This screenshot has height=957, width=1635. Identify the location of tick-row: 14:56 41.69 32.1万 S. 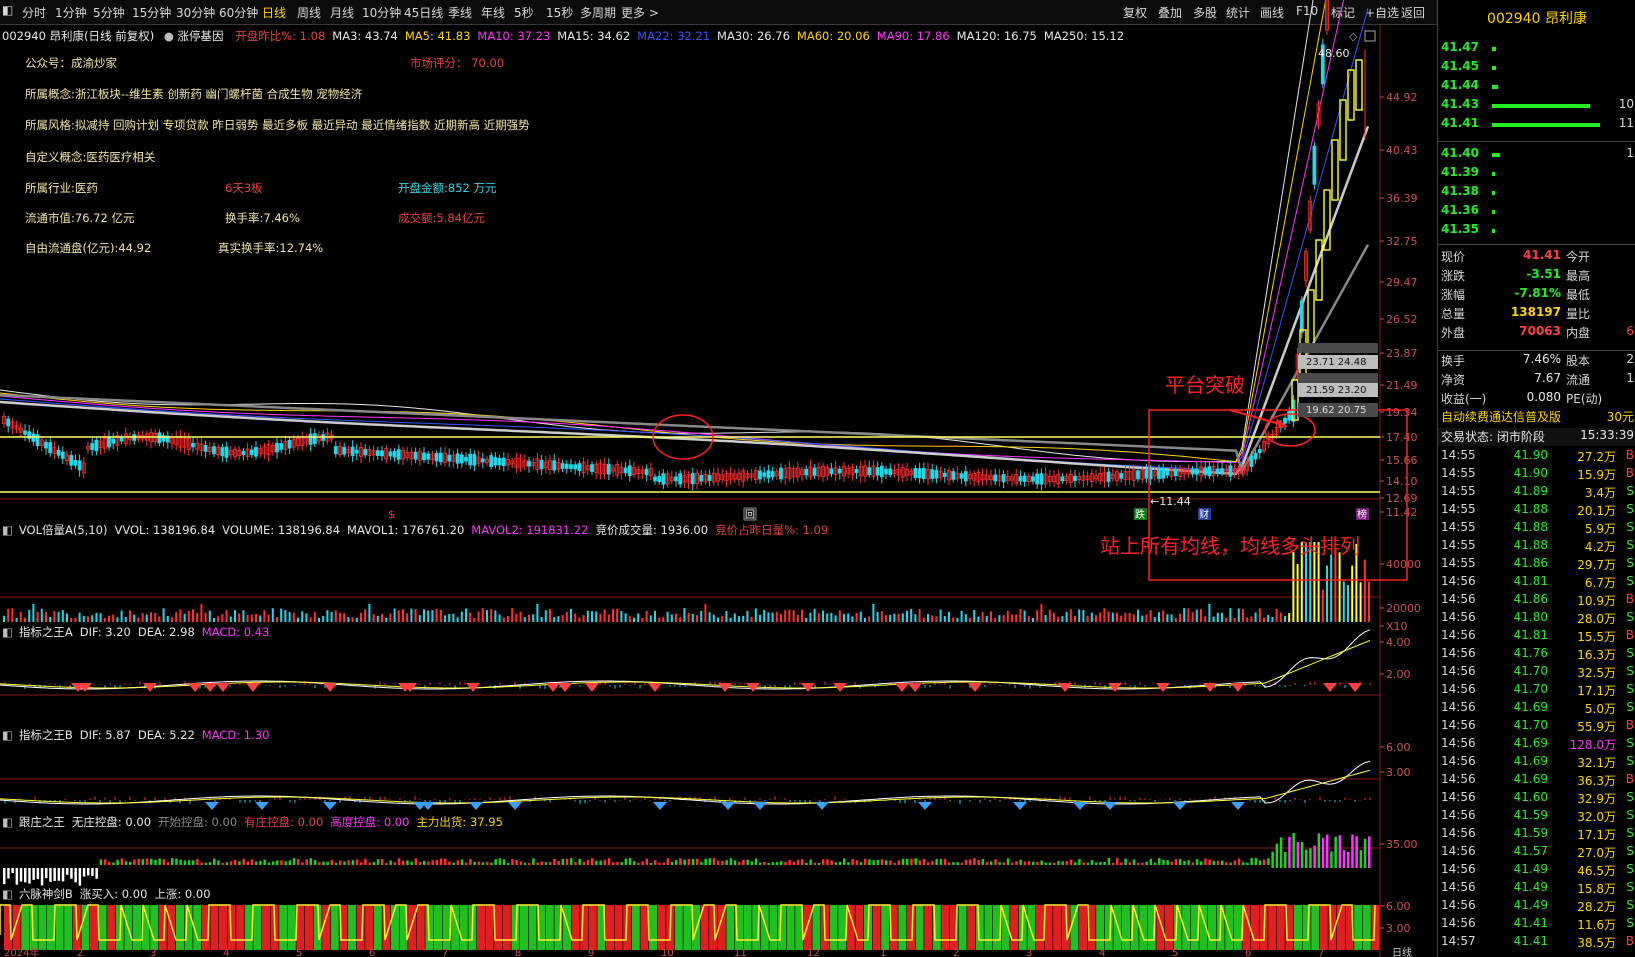
(1536, 763).